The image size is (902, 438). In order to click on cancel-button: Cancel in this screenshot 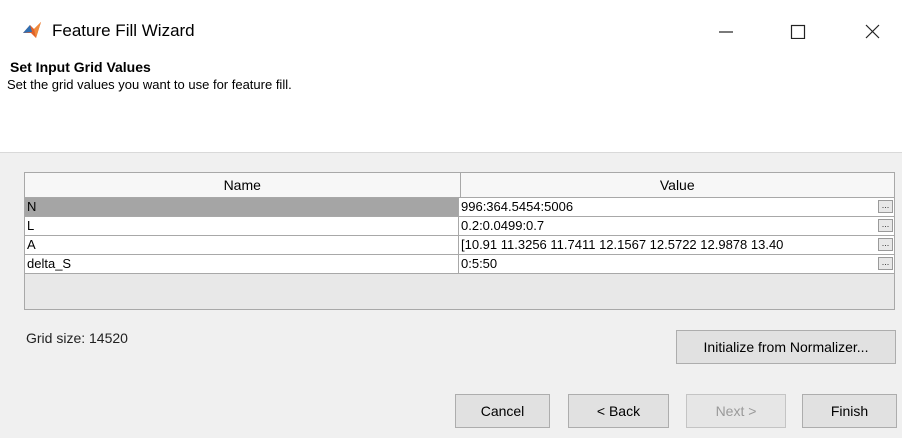, I will do `click(502, 411)`.